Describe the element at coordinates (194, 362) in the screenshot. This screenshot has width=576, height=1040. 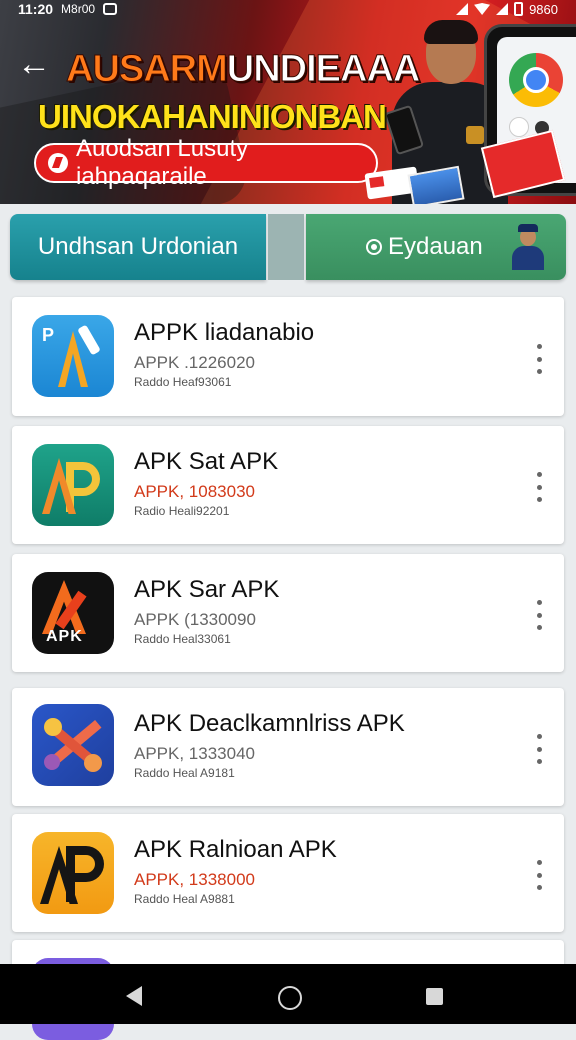
I see `app-version: APPK .1226020` at that location.